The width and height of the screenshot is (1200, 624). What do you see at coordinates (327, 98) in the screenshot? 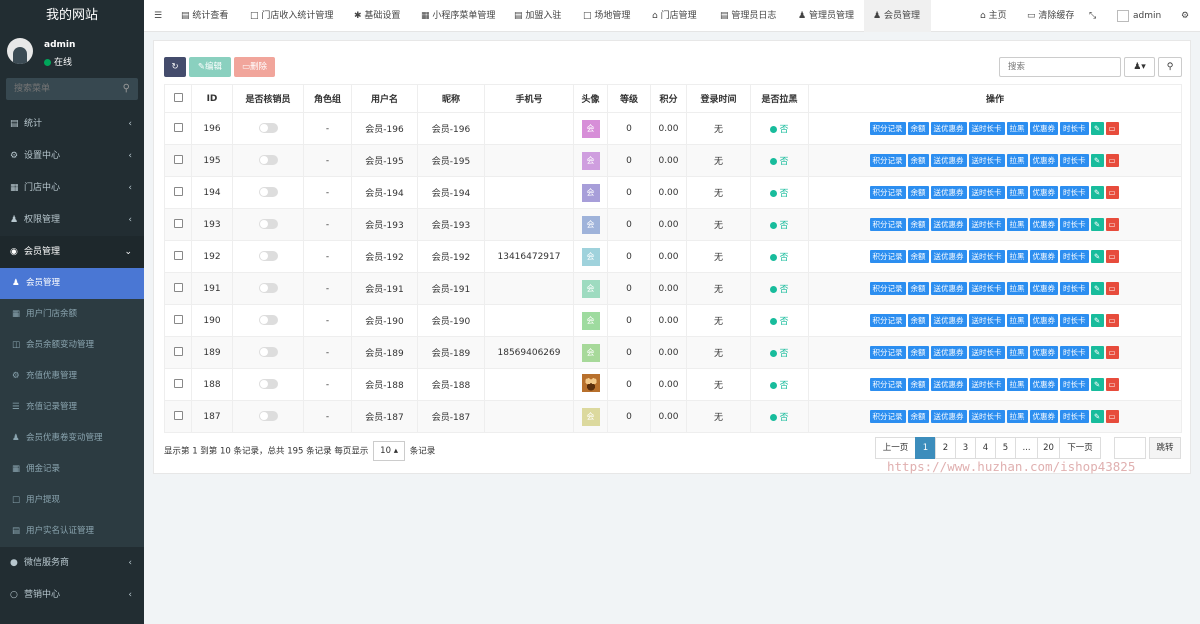
I see `col-role: 角色组` at bounding box center [327, 98].